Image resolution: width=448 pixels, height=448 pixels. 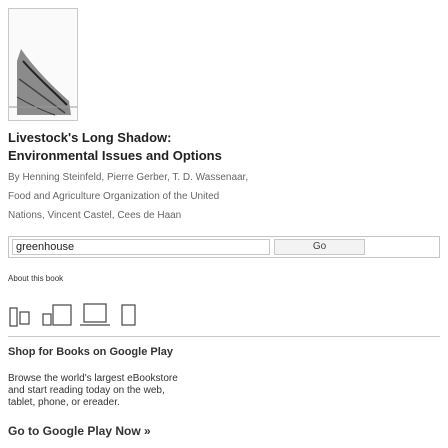 What do you see at coordinates (64, 402) in the screenshot?
I see `shop-desc-line: tablet, phone, or ereader.` at bounding box center [64, 402].